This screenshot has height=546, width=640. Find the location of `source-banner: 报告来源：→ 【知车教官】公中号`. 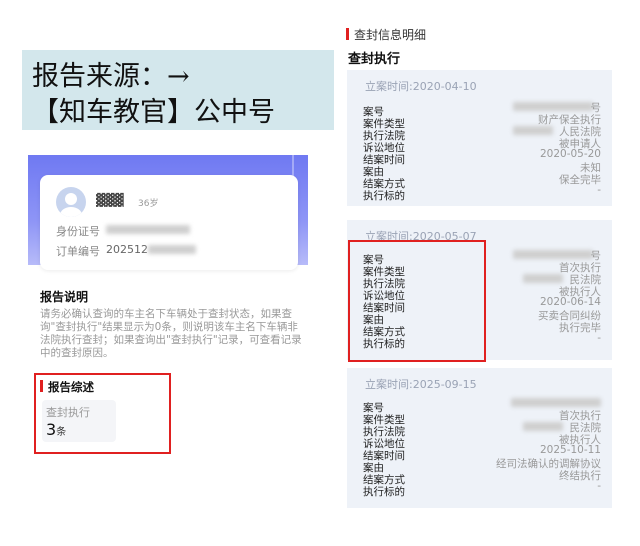

source-banner: 报告来源：→ 【知车教官】公中号 is located at coordinates (178, 90).